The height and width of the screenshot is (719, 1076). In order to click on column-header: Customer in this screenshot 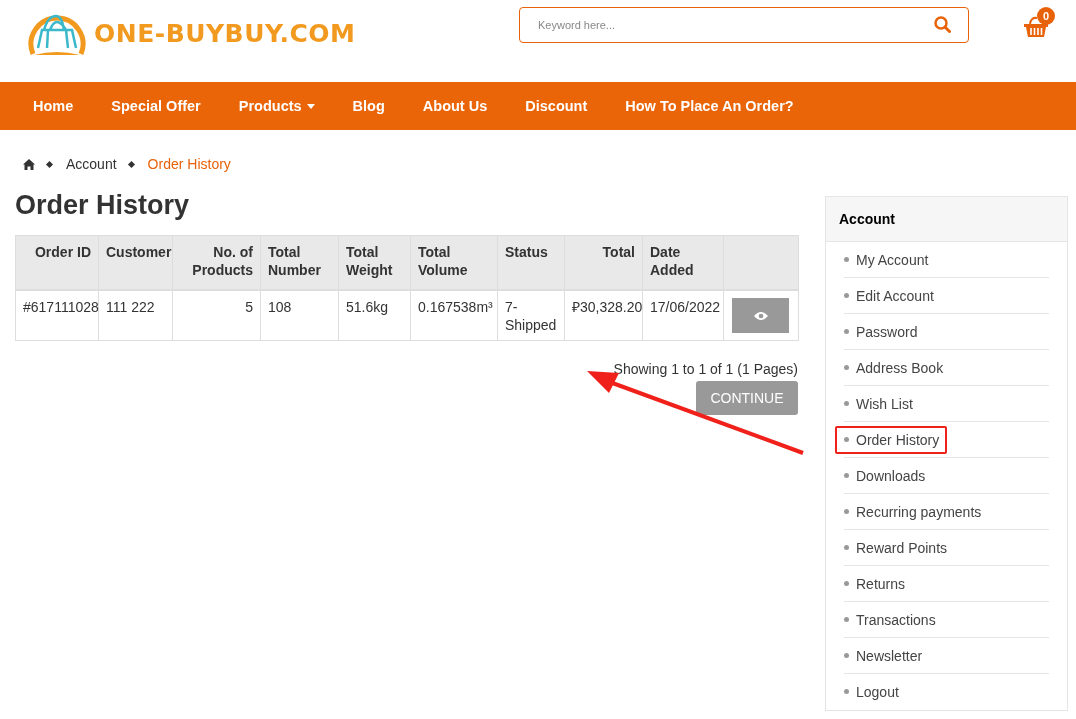, I will do `click(135, 262)`.